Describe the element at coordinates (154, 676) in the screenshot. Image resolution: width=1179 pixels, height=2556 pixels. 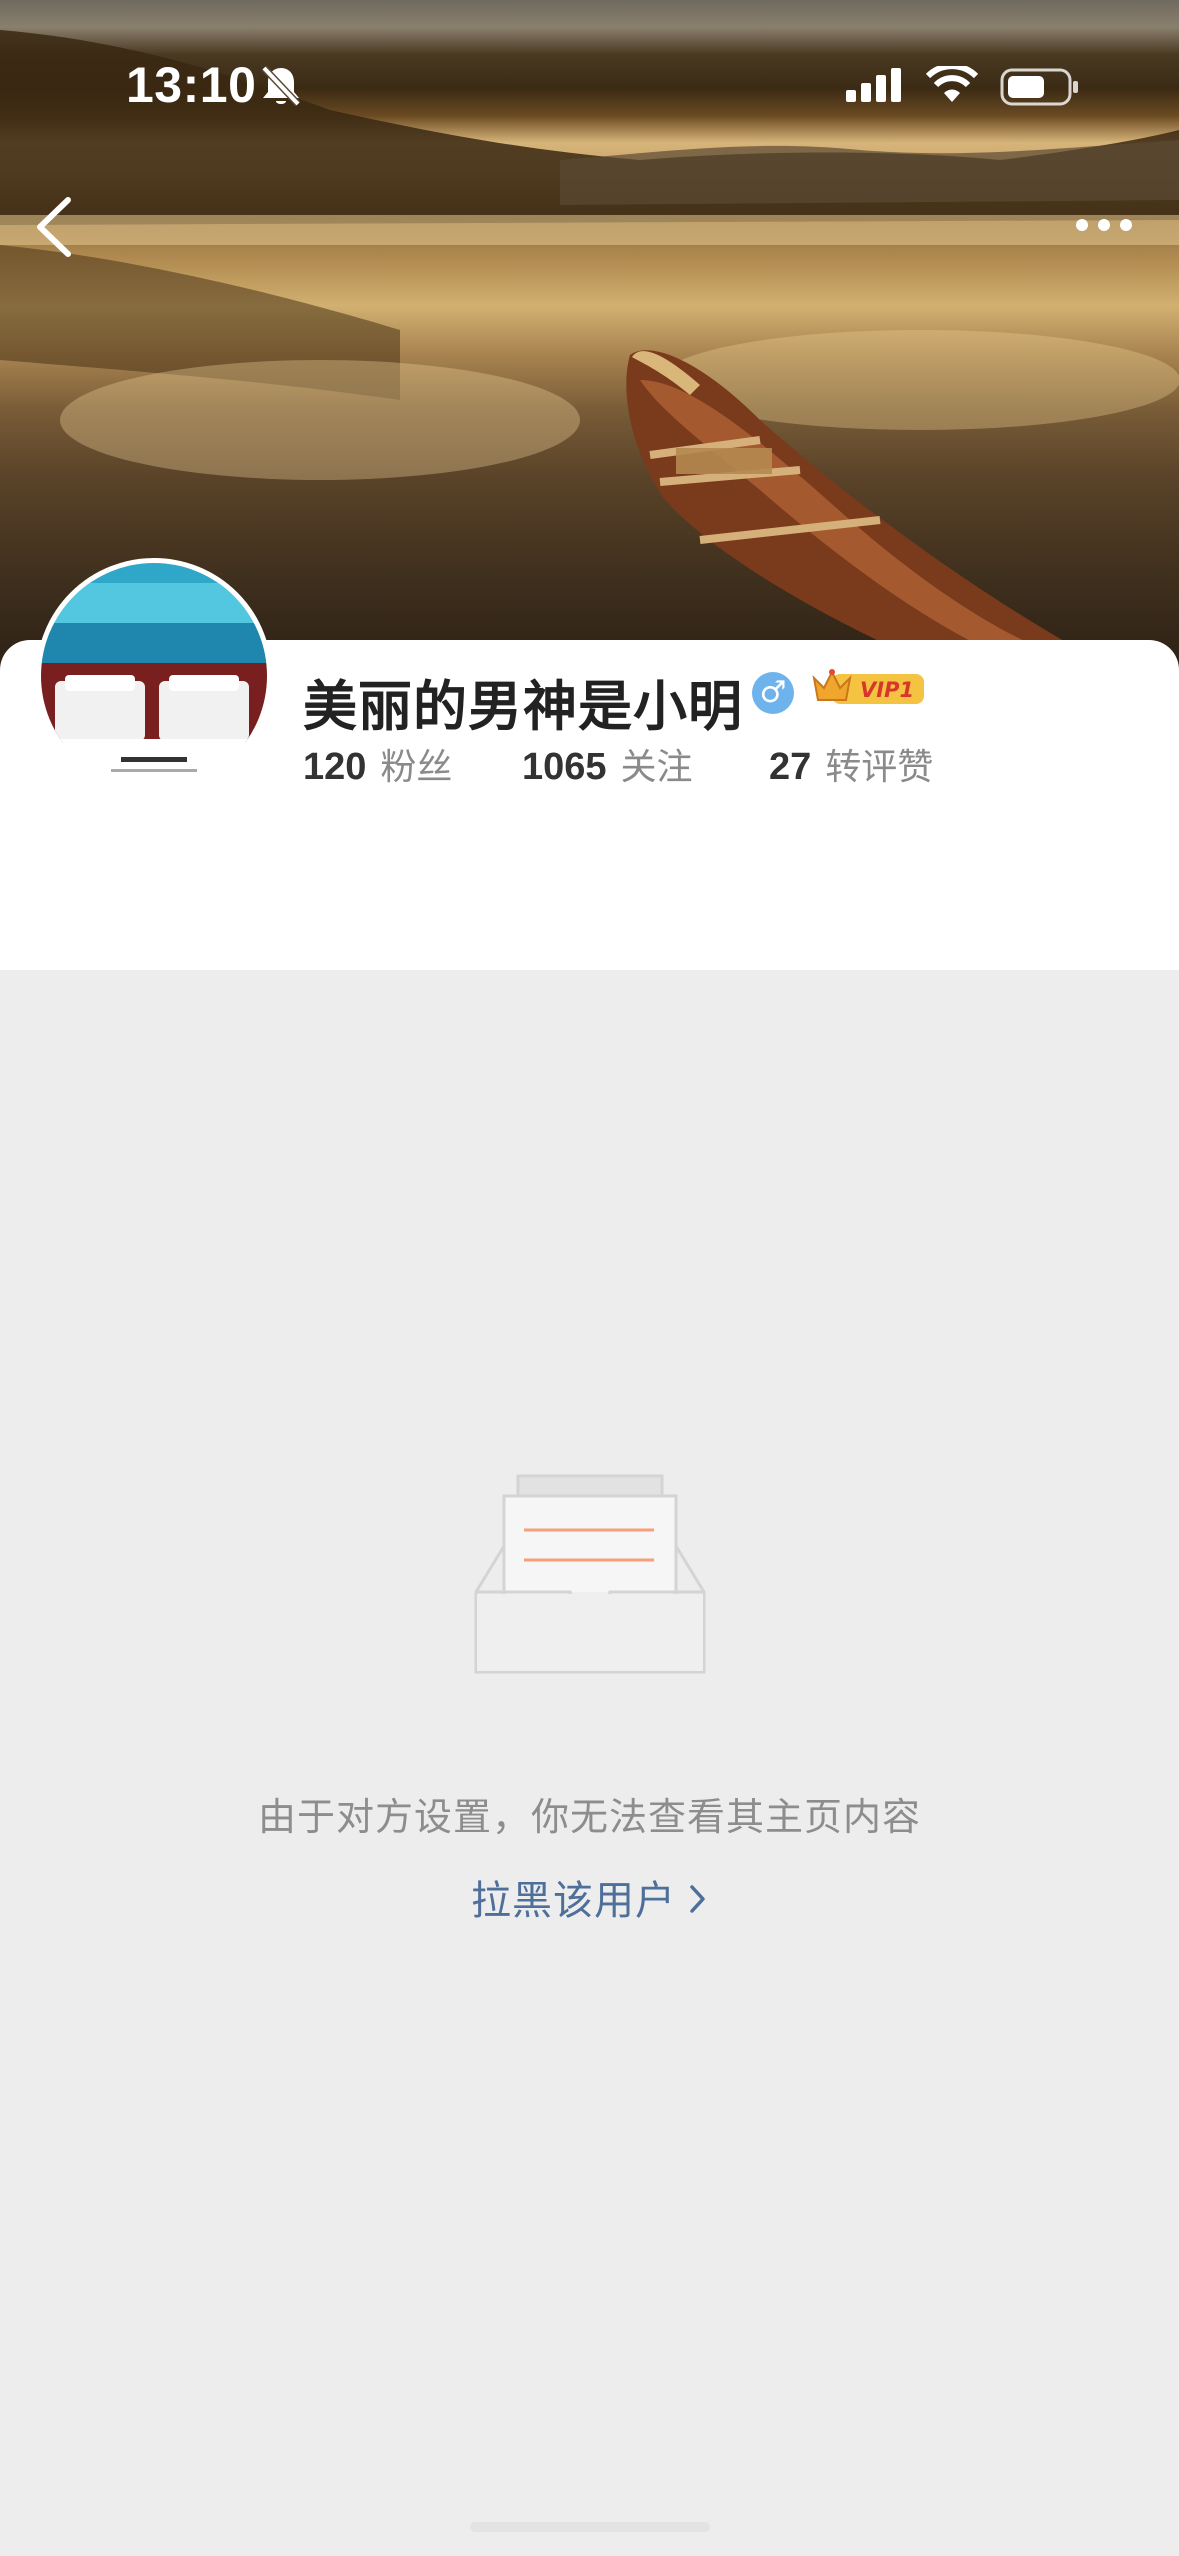
I see `avatar` at that location.